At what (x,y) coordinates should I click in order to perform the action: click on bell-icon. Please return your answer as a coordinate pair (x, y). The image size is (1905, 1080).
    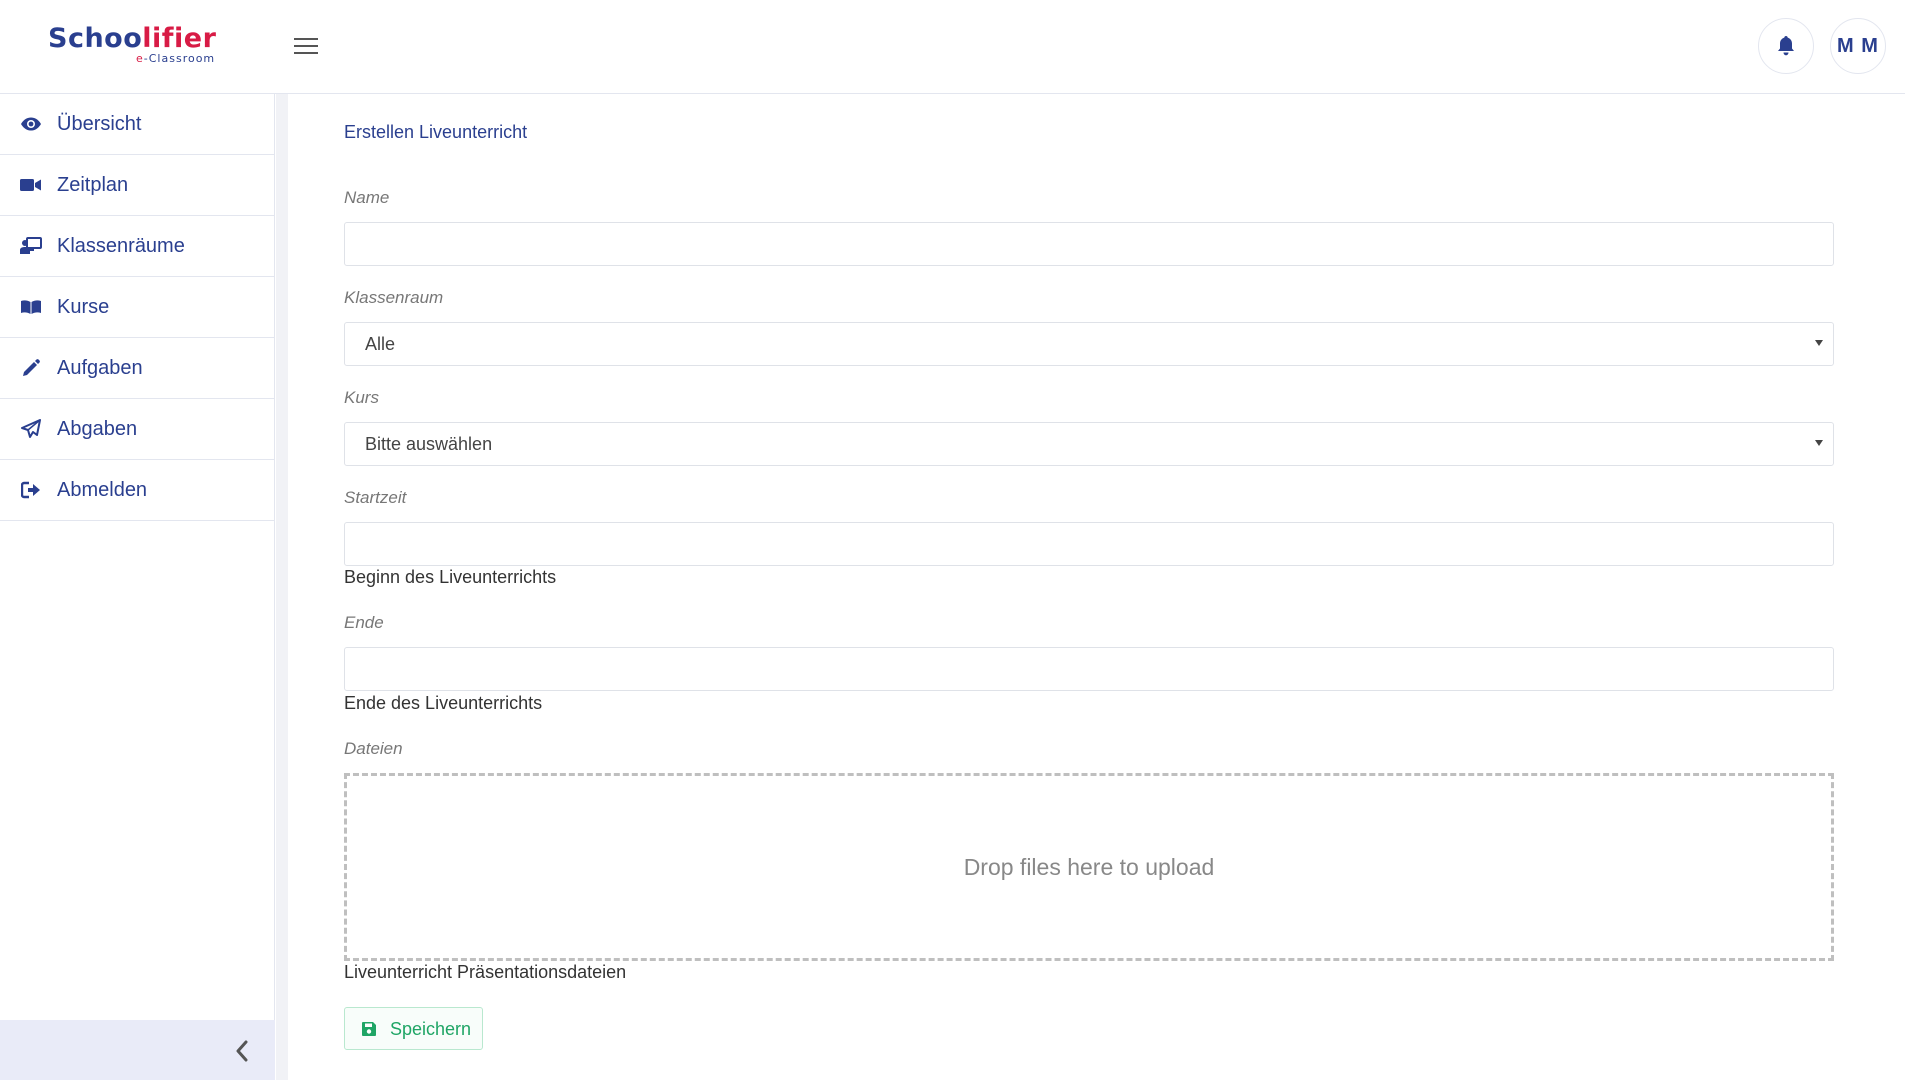
    Looking at the image, I should click on (1786, 46).